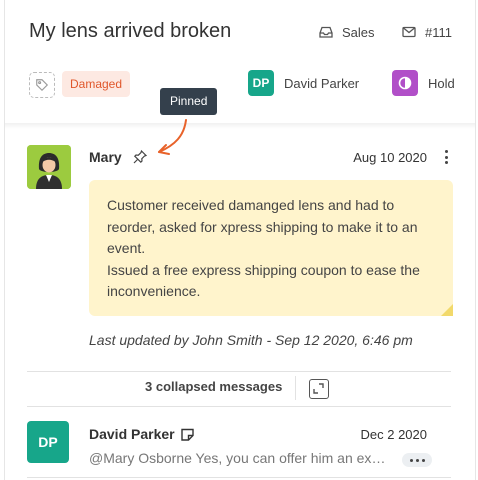  Describe the element at coordinates (239, 477) in the screenshot. I see `message-divider` at that location.